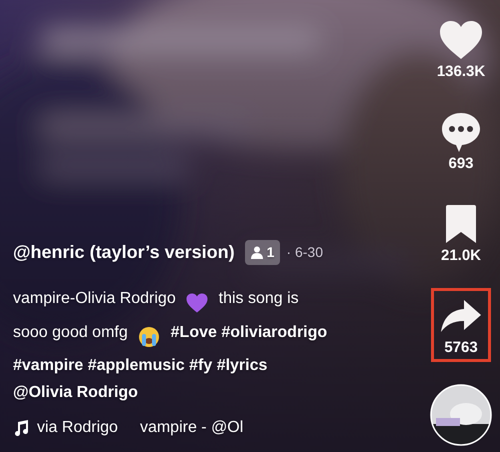 Image resolution: width=500 pixels, height=452 pixels. I want to click on bookmark-icon, so click(461, 224).